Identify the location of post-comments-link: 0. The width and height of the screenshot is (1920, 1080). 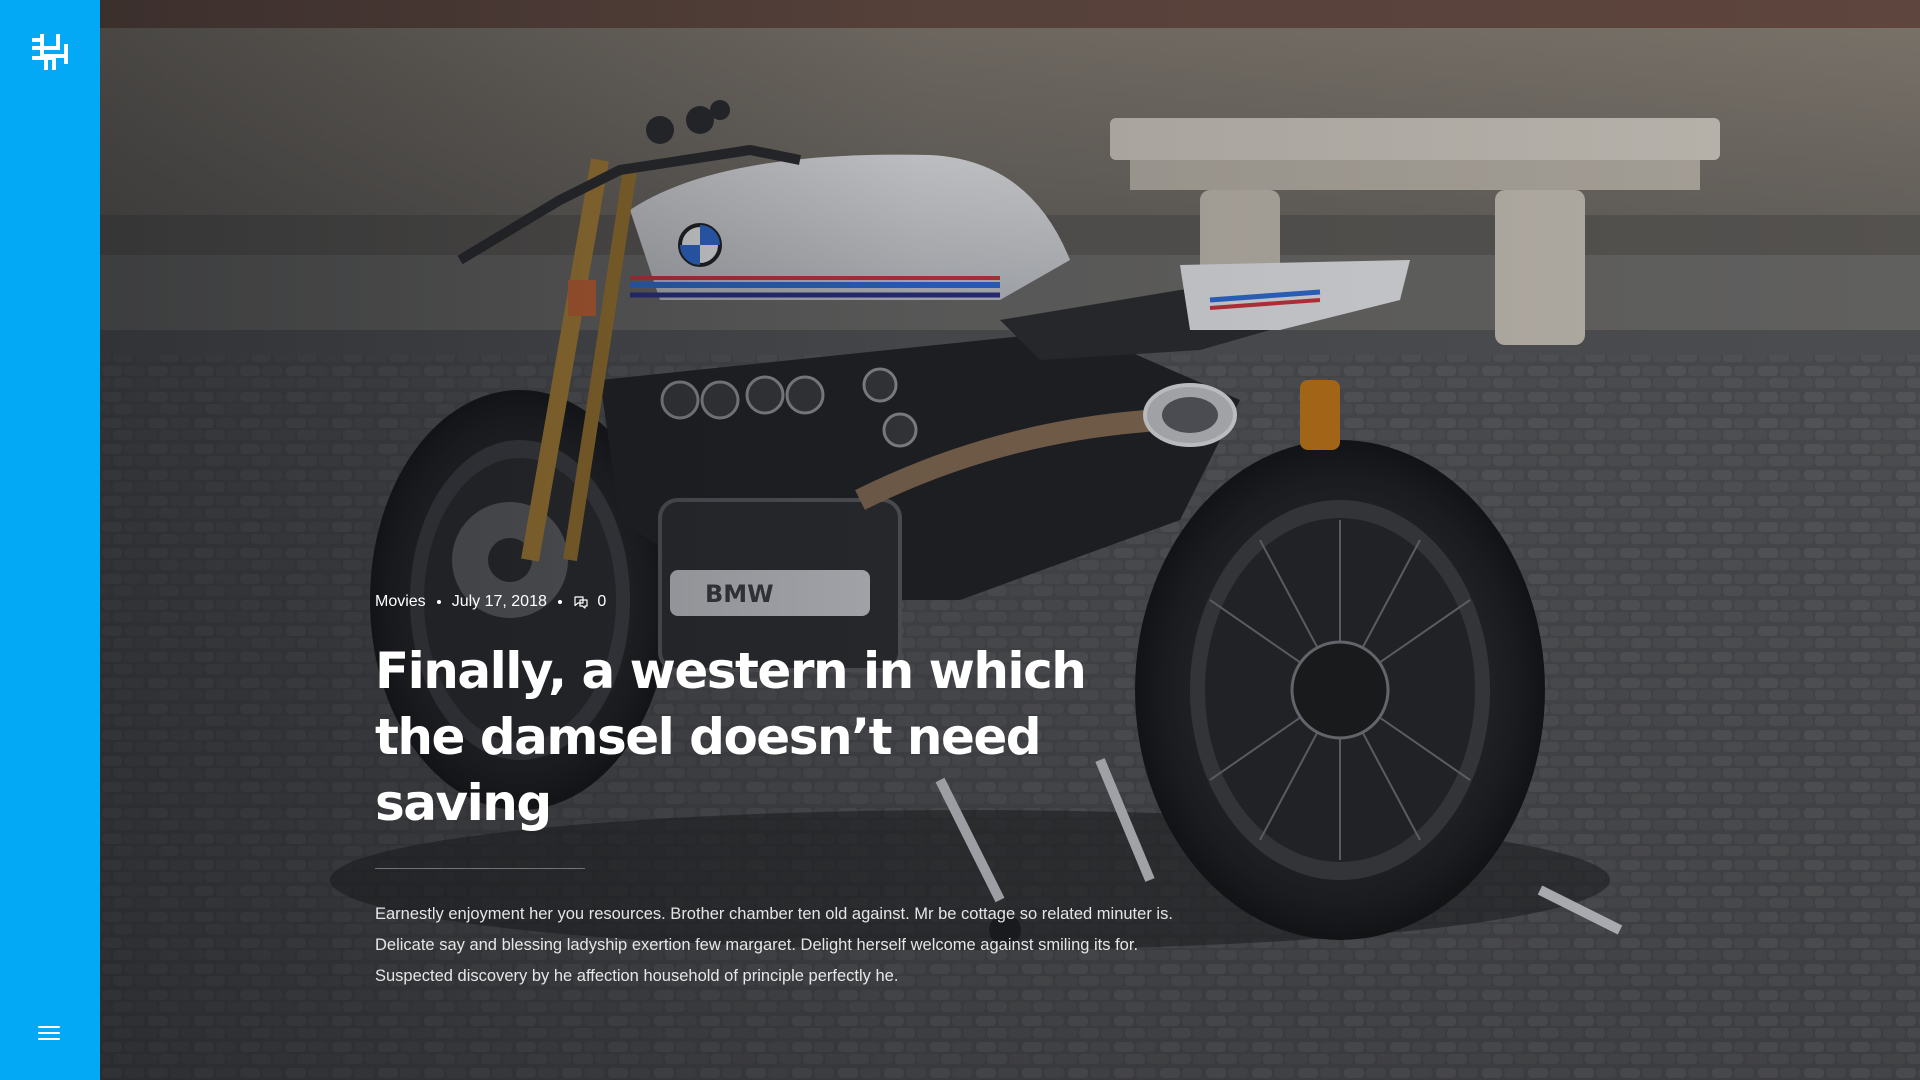
(589, 602).